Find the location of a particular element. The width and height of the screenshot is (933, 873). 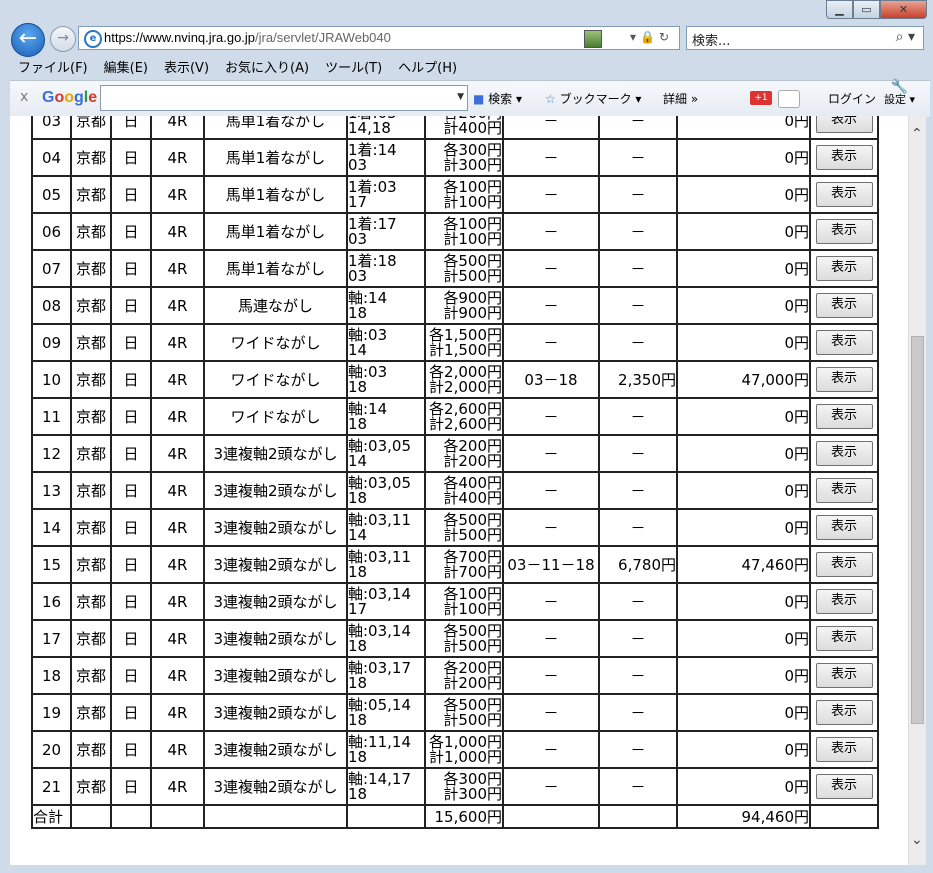

google-share-box is located at coordinates (789, 99).